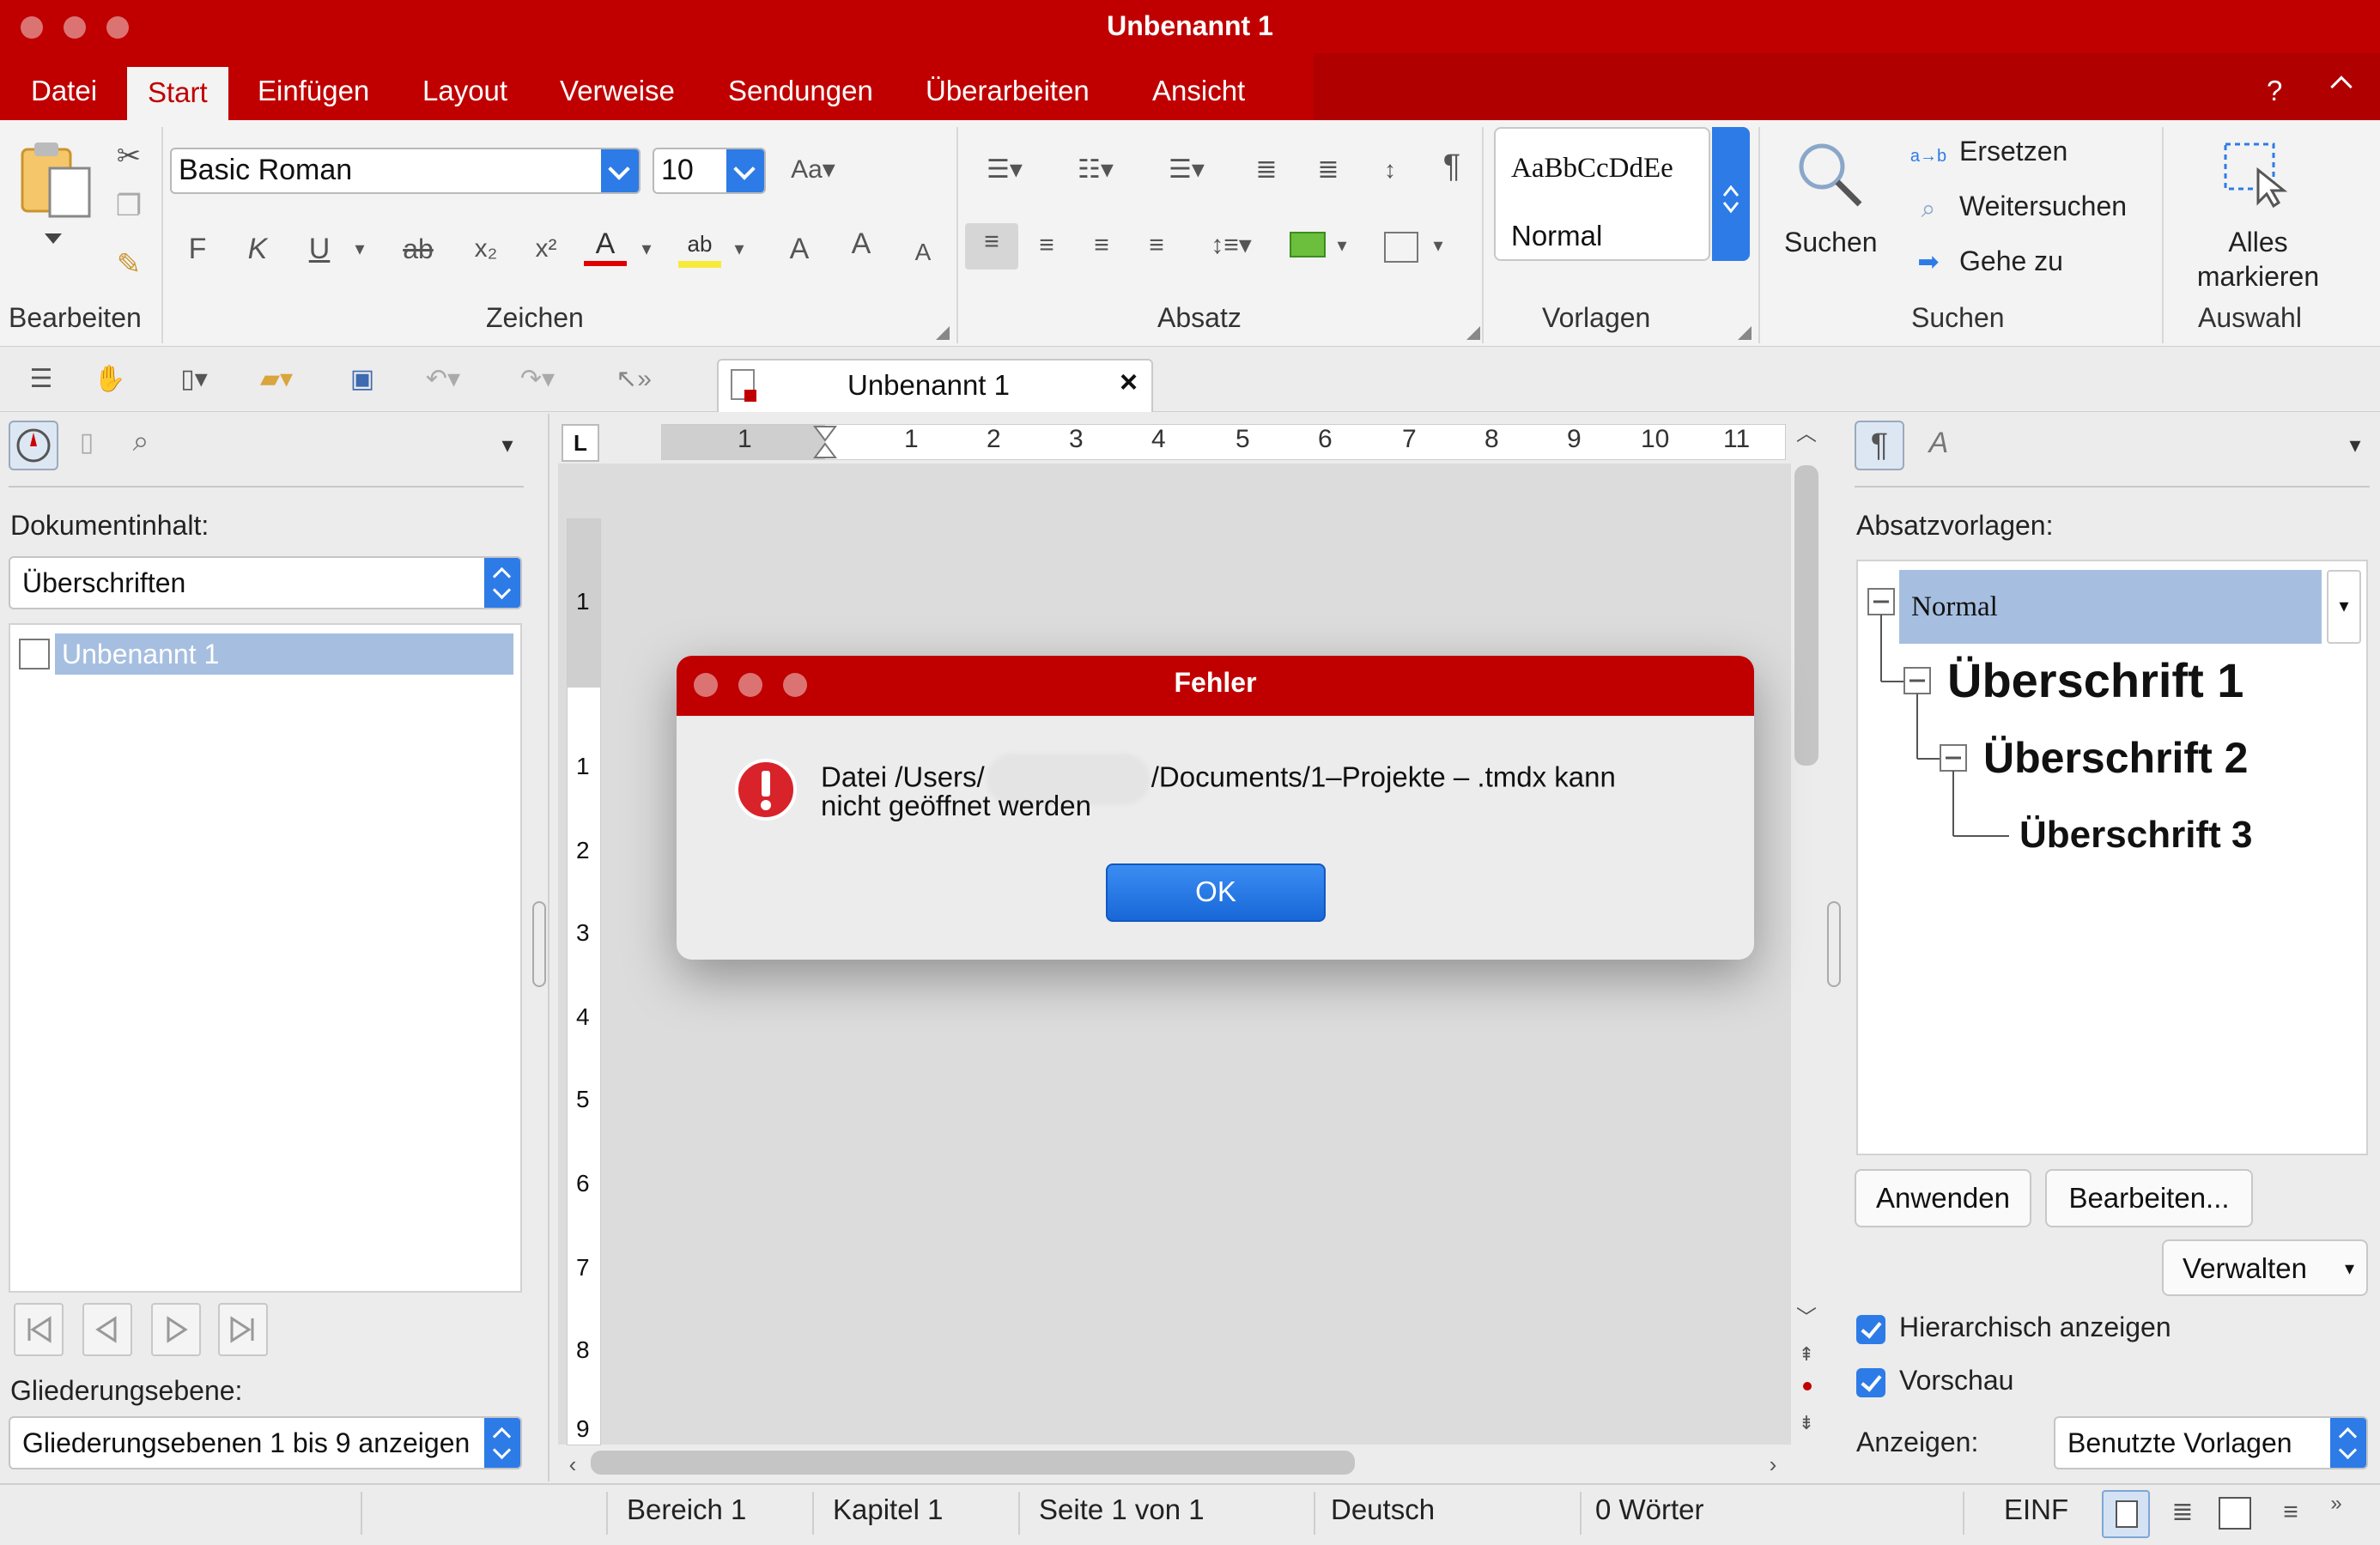 Image resolution: width=2380 pixels, height=1545 pixels. I want to click on show-styles-select: Benutzte Vorlagen, so click(2211, 1442).